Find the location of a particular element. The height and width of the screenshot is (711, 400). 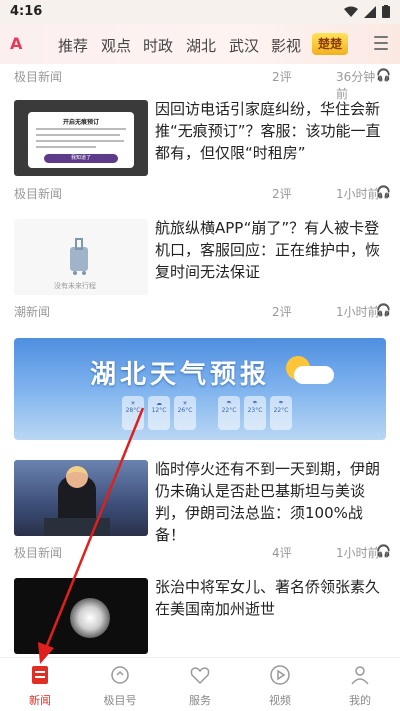

tab-wuhan: 武汉 is located at coordinates (244, 45).